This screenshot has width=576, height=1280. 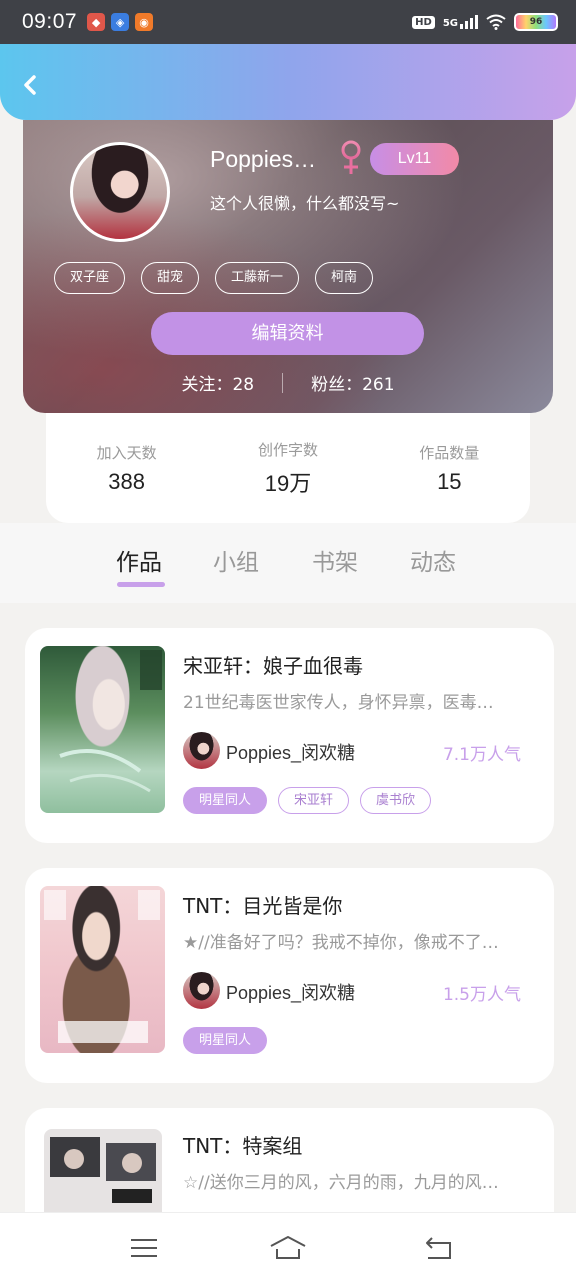 What do you see at coordinates (288, 382) in the screenshot?
I see `follow-stats: 关注：28 粉丝：261` at bounding box center [288, 382].